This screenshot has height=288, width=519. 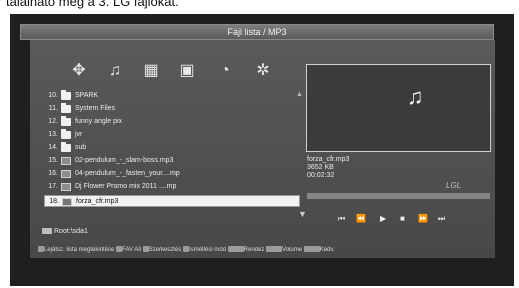 What do you see at coordinates (320, 167) in the screenshot?
I see `track-size: 3652 KB` at bounding box center [320, 167].